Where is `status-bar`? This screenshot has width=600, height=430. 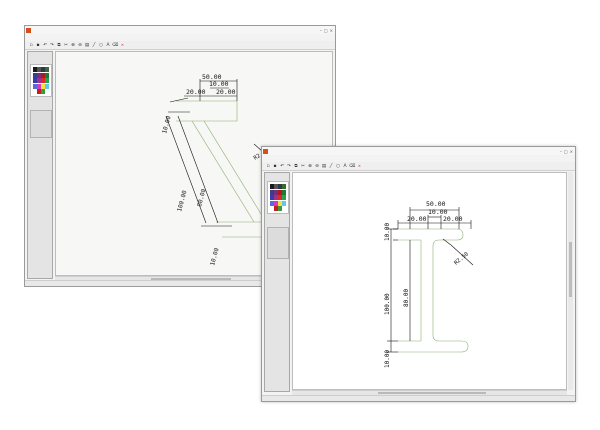
status-bar is located at coordinates (418, 398).